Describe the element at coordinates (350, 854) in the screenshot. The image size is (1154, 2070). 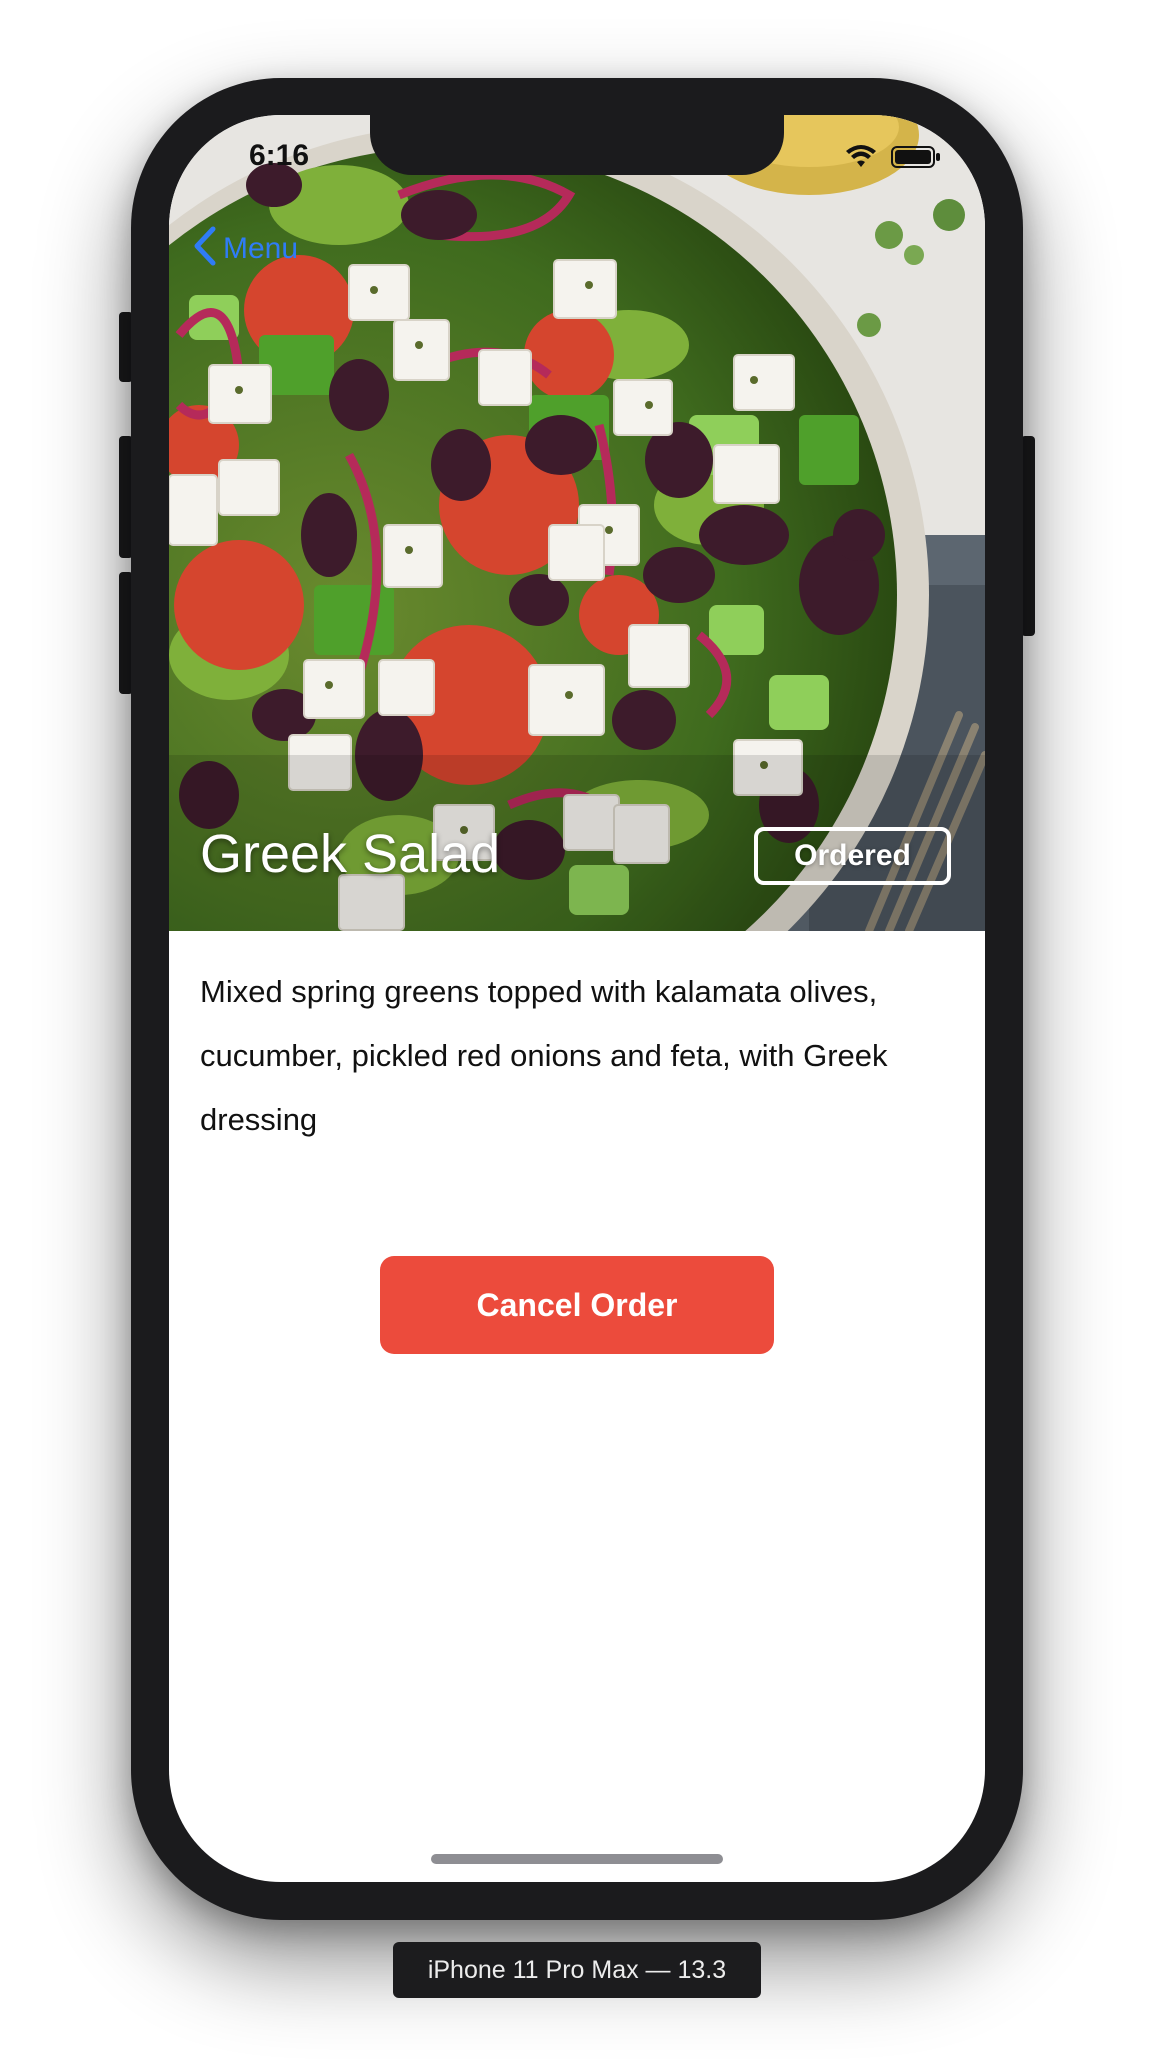
I see `dish-title: Greek Salad` at that location.